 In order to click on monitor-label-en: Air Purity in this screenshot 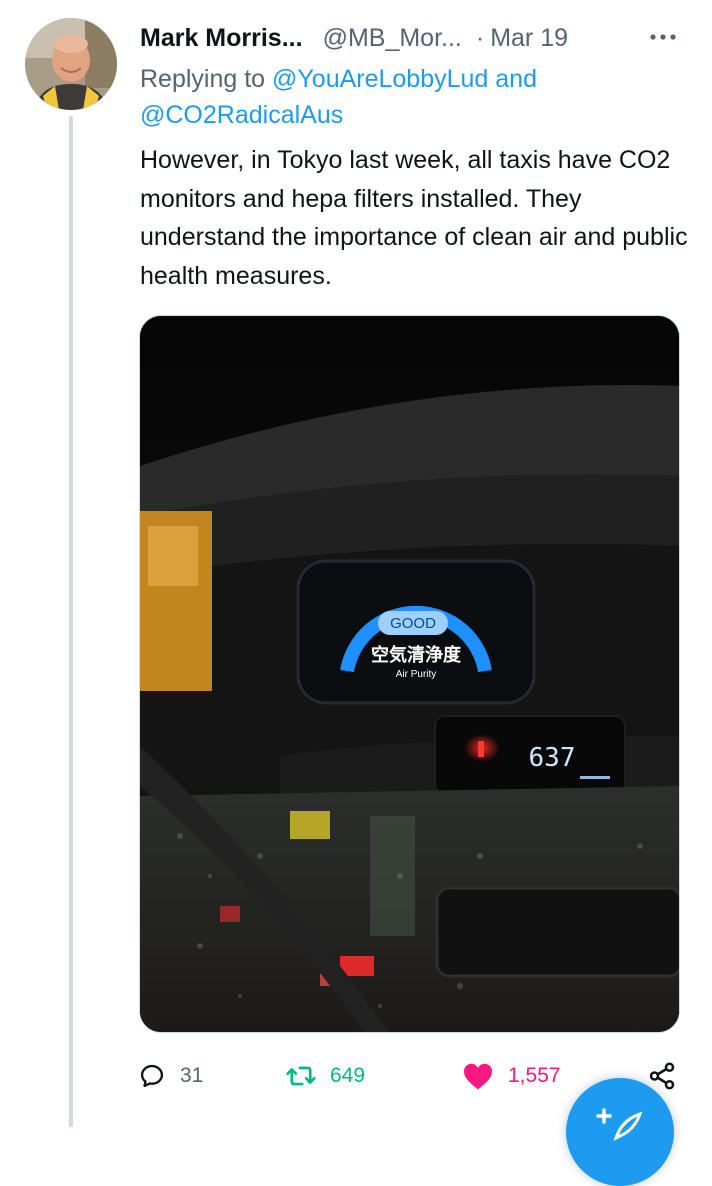, I will do `click(416, 674)`.